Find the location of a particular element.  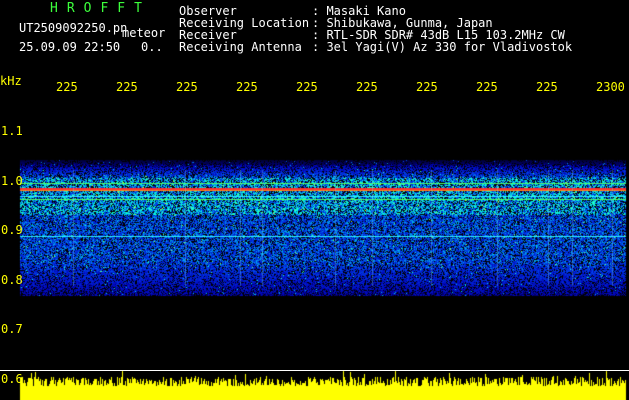

frequency-unit-label: kHz is located at coordinates (11, 81).